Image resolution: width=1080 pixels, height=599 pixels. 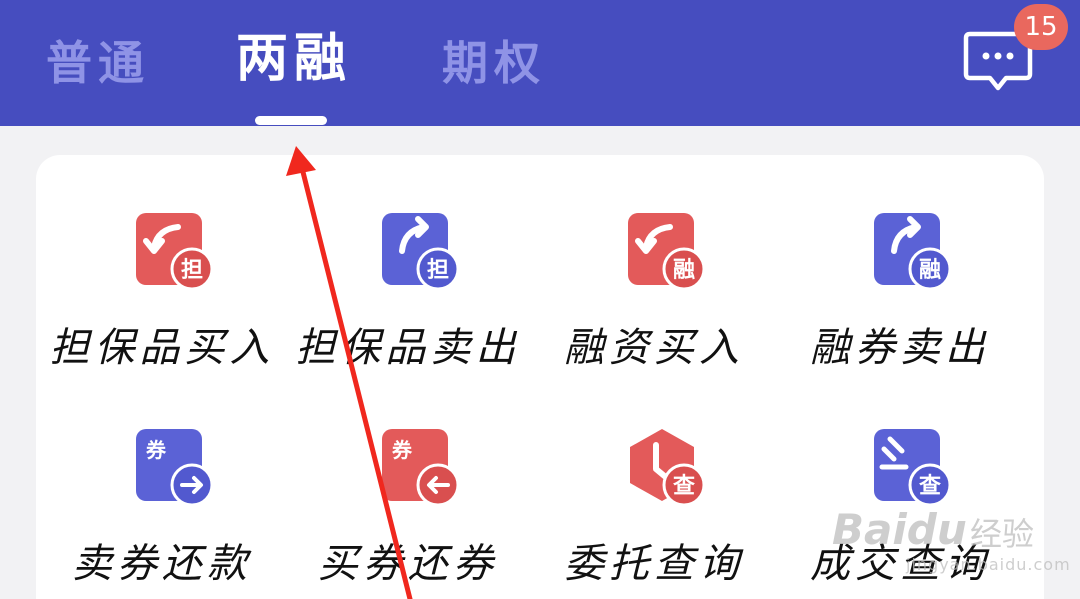 I want to click on grid-item-label: 买券还券, so click(x=408, y=564).